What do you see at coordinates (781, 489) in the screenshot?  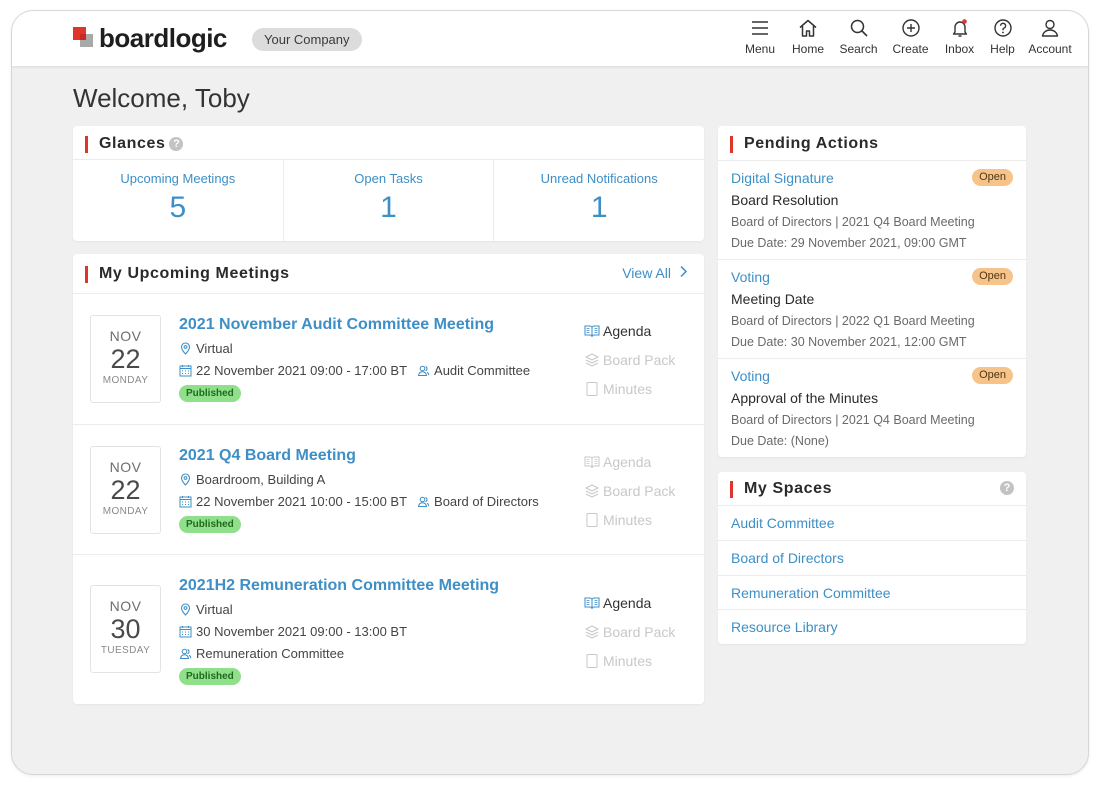 I see `spaces-title: My Spaces` at bounding box center [781, 489].